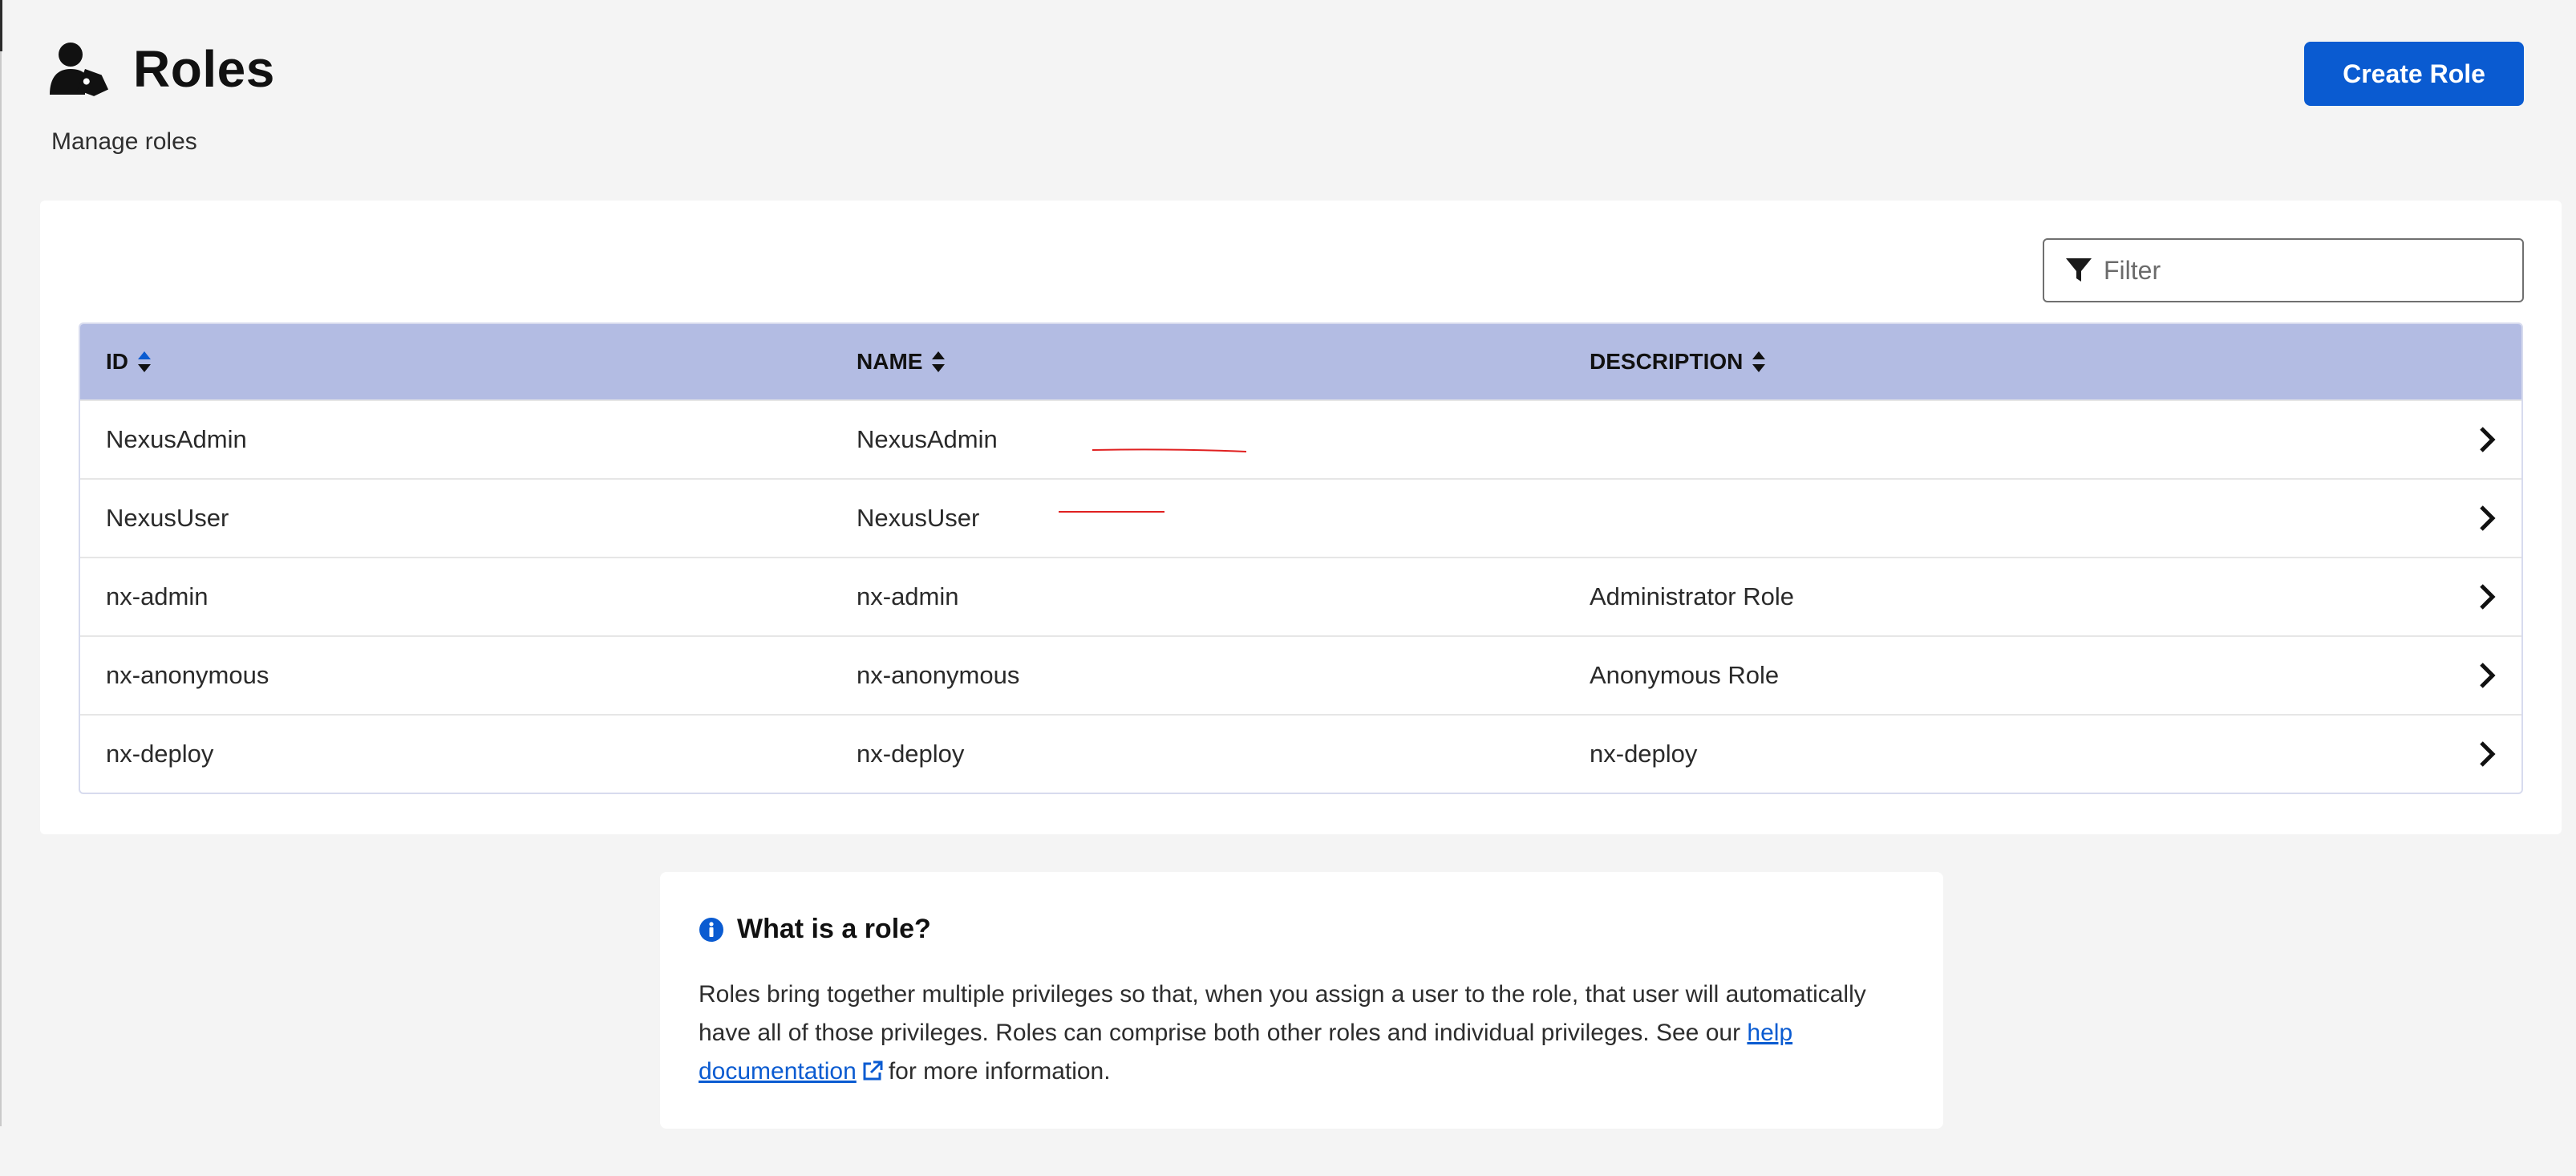 This screenshot has width=2576, height=1176. What do you see at coordinates (157, 596) in the screenshot?
I see `role-id-cell: nx-admin` at bounding box center [157, 596].